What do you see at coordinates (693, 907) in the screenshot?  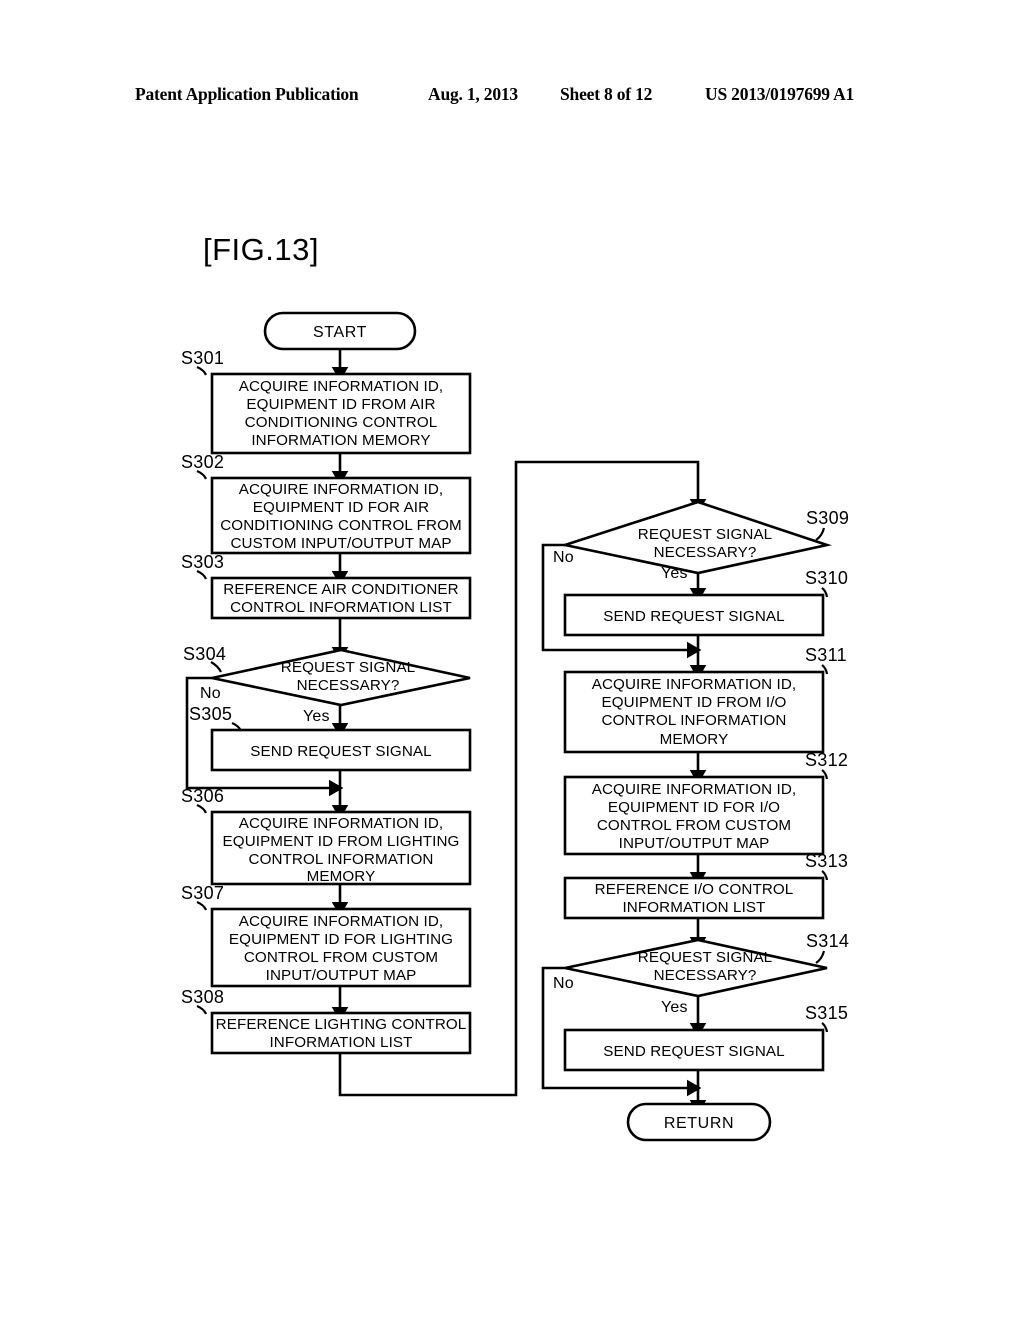 I see `node-s313-line-2: INFORMATION LIST` at bounding box center [693, 907].